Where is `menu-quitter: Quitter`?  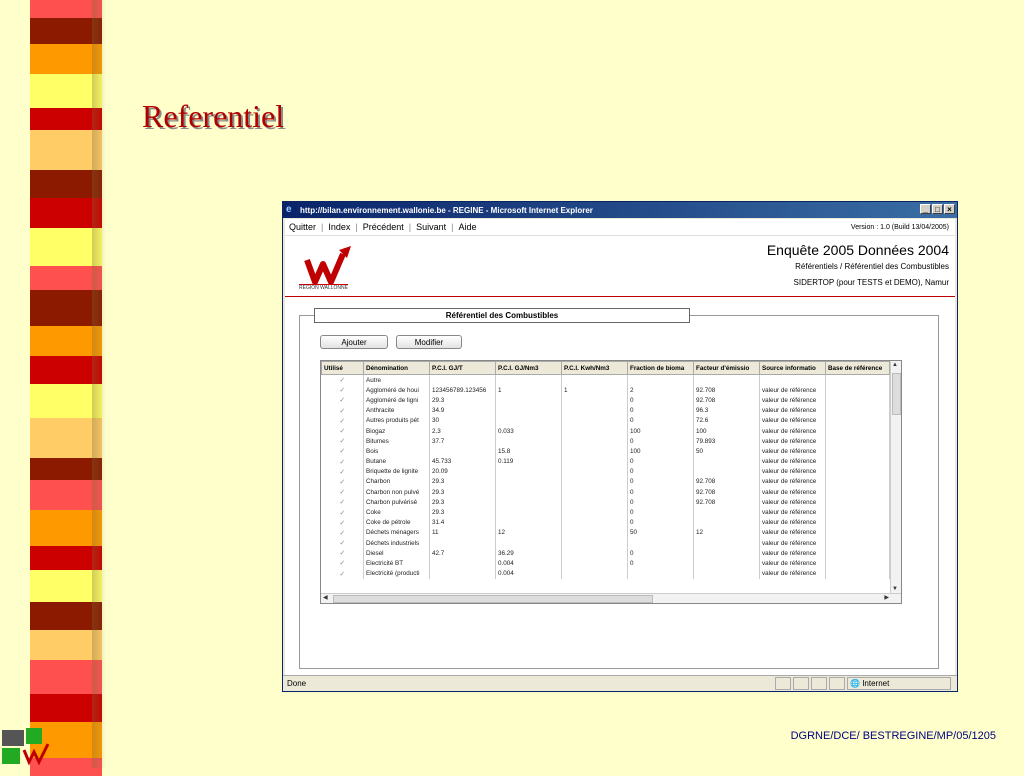
menu-quitter: Quitter is located at coordinates (302, 227).